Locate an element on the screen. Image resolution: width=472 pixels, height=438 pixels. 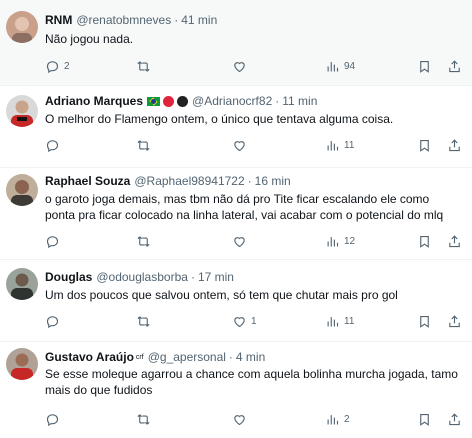
crf-superscript-badge: crf is located at coordinates (139, 357).